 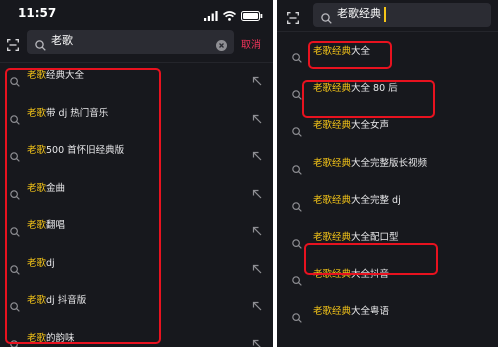 I want to click on suggestion-rest: 的韵味, so click(x=60, y=338).